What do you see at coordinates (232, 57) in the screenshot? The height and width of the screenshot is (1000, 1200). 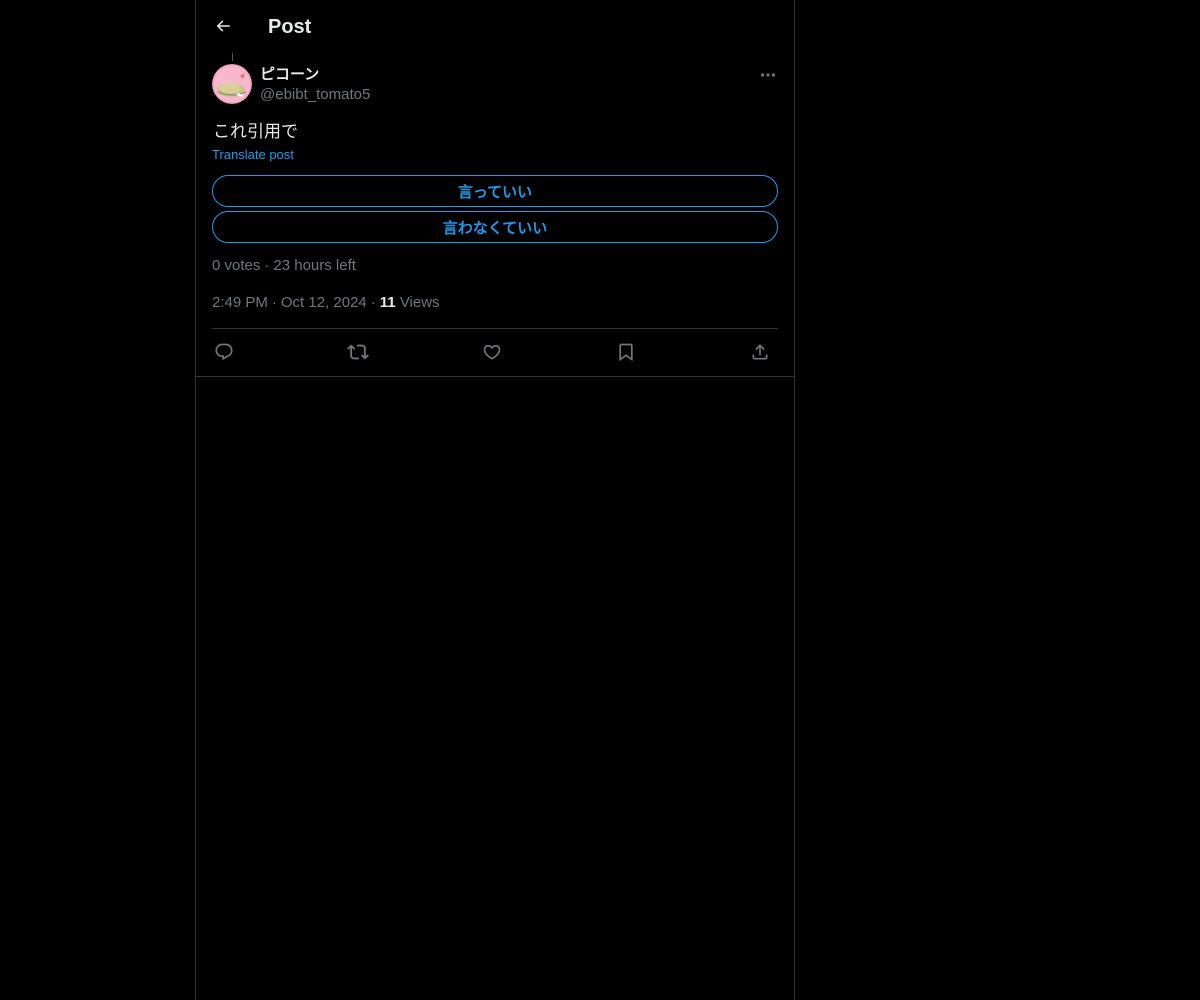 I see `thread-connector` at bounding box center [232, 57].